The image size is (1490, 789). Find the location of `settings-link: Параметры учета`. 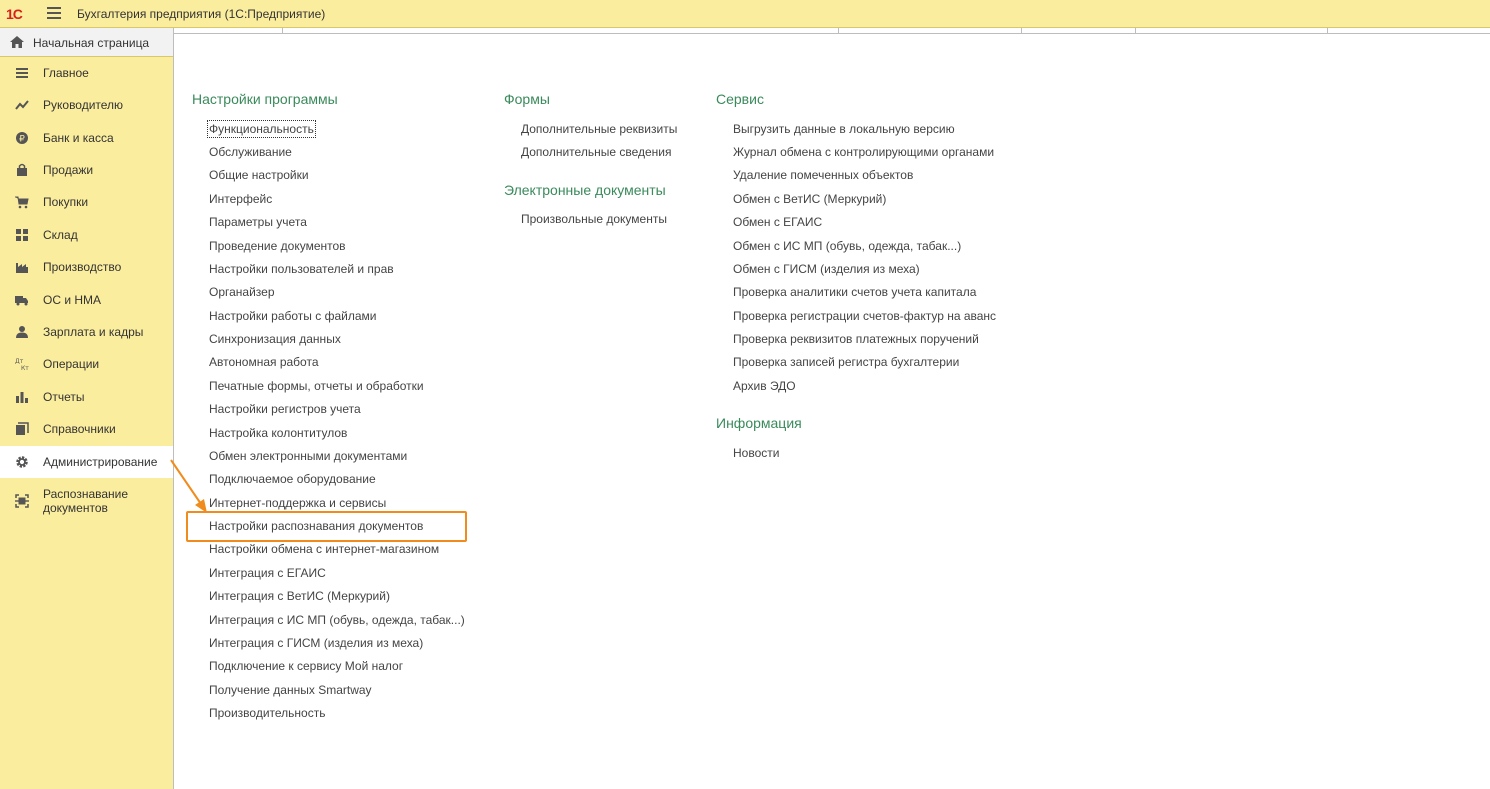

settings-link: Параметры учета is located at coordinates (258, 222).